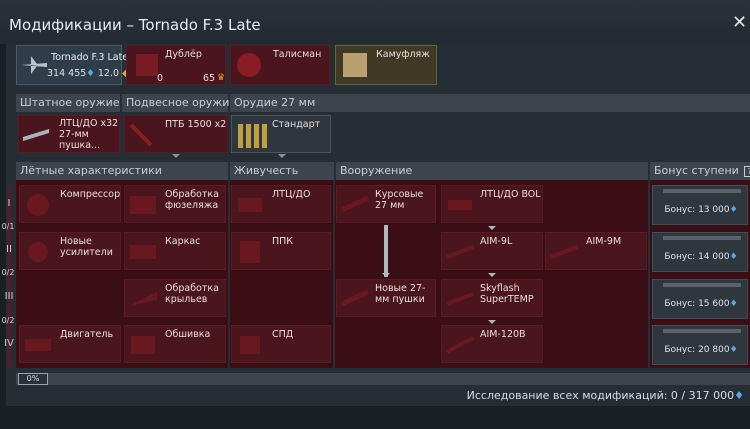 This screenshot has height=429, width=750. I want to click on flare-icon, so click(250, 345).